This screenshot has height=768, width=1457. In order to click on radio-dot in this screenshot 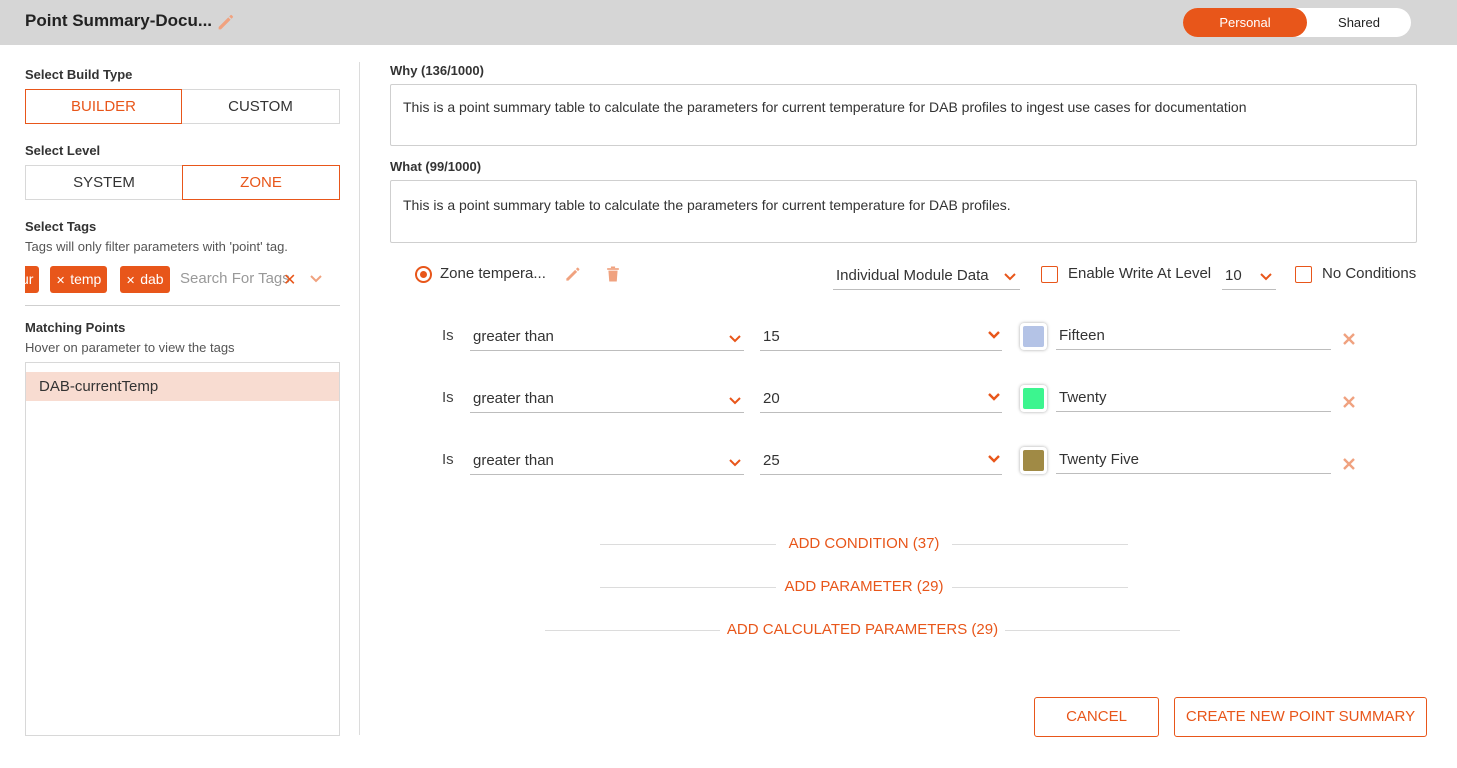, I will do `click(423, 274)`.